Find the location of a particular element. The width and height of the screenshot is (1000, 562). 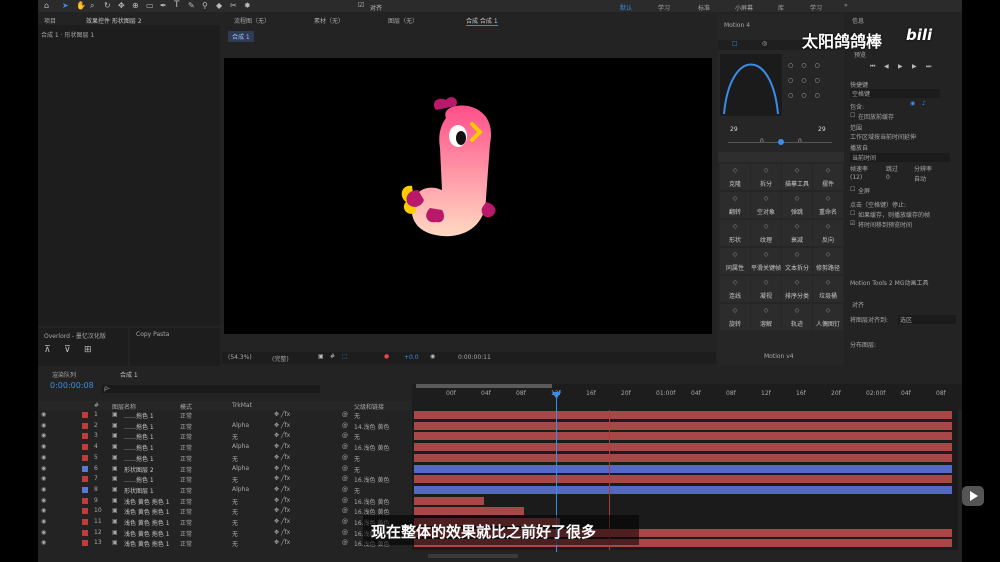

overlord-pull-icon: ⊽ is located at coordinates (67, 350).